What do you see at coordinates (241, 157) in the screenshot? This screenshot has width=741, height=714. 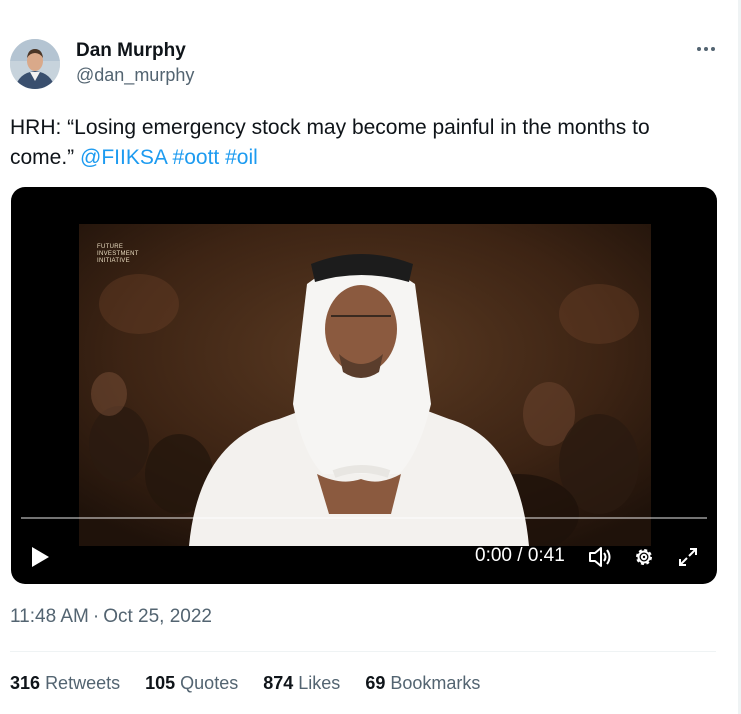 I see `hashtag-link: #oil` at bounding box center [241, 157].